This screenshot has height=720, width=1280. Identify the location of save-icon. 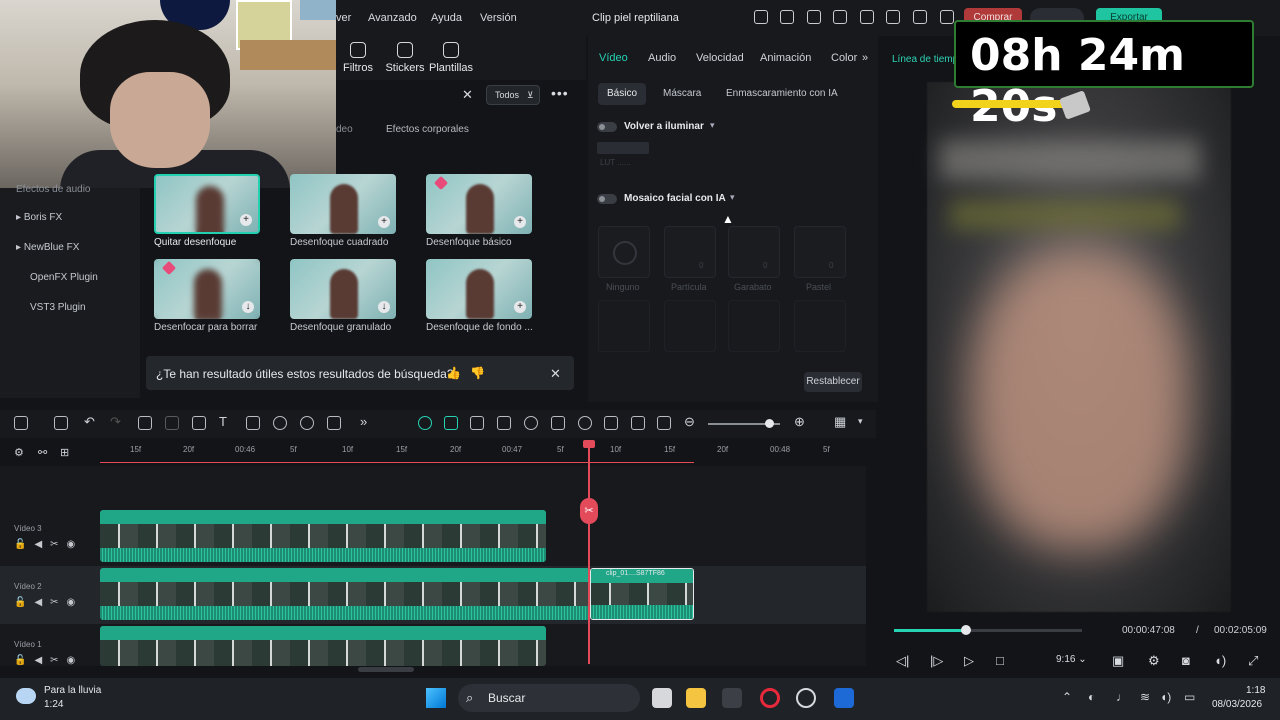
(867, 17).